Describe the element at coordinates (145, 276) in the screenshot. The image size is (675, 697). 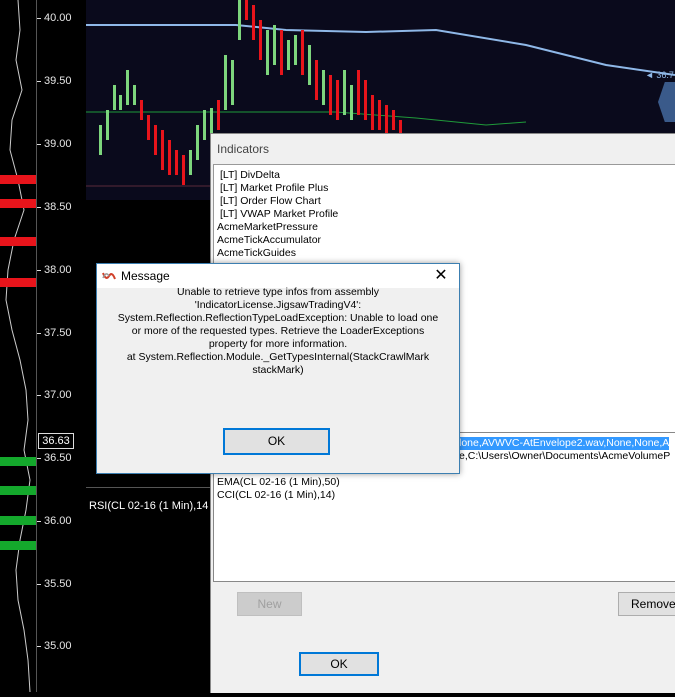
I see `message-title: Message` at that location.